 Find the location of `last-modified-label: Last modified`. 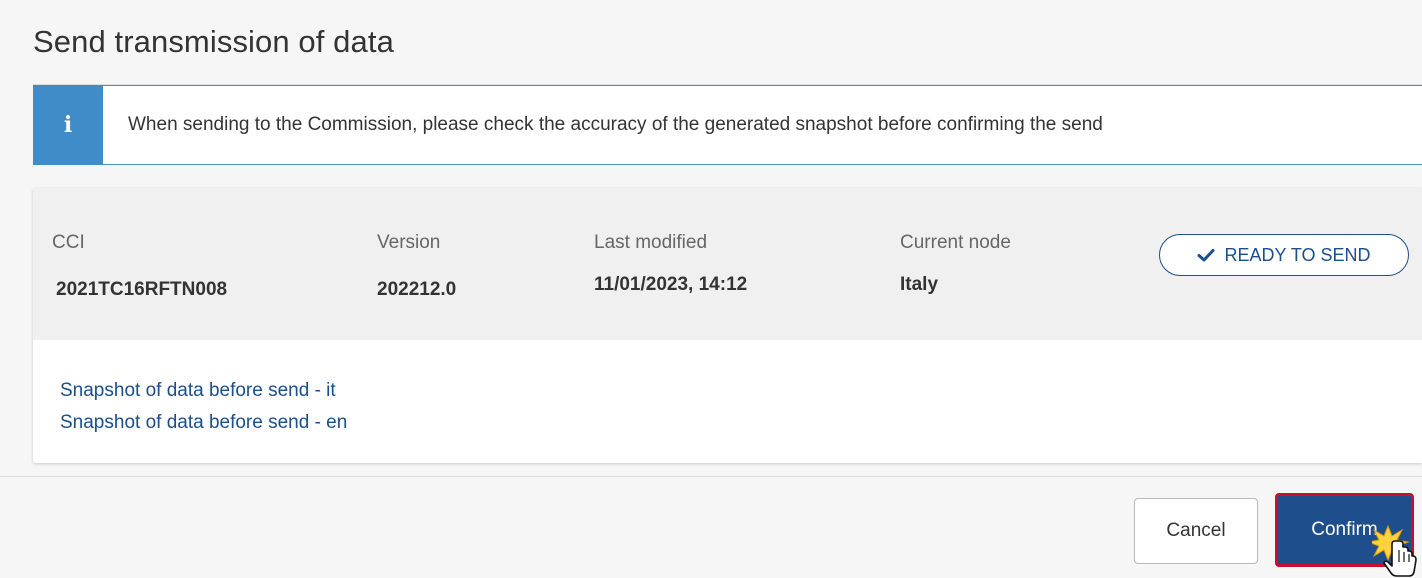

last-modified-label: Last modified is located at coordinates (651, 242).